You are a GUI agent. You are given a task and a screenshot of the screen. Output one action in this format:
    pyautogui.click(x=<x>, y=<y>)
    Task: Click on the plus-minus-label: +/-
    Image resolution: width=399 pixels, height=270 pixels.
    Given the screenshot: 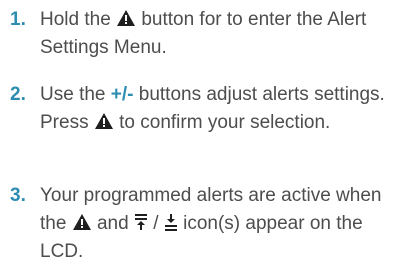 What is the action you would take?
    pyautogui.click(x=122, y=94)
    